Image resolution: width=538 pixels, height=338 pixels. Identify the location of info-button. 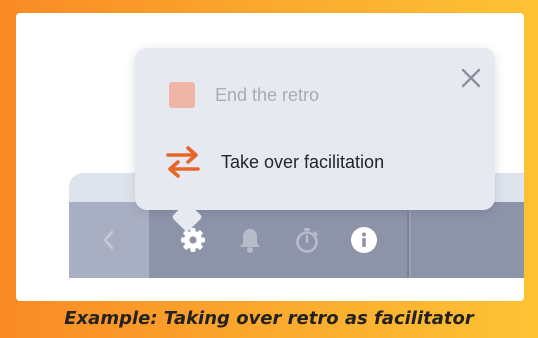
(364, 240).